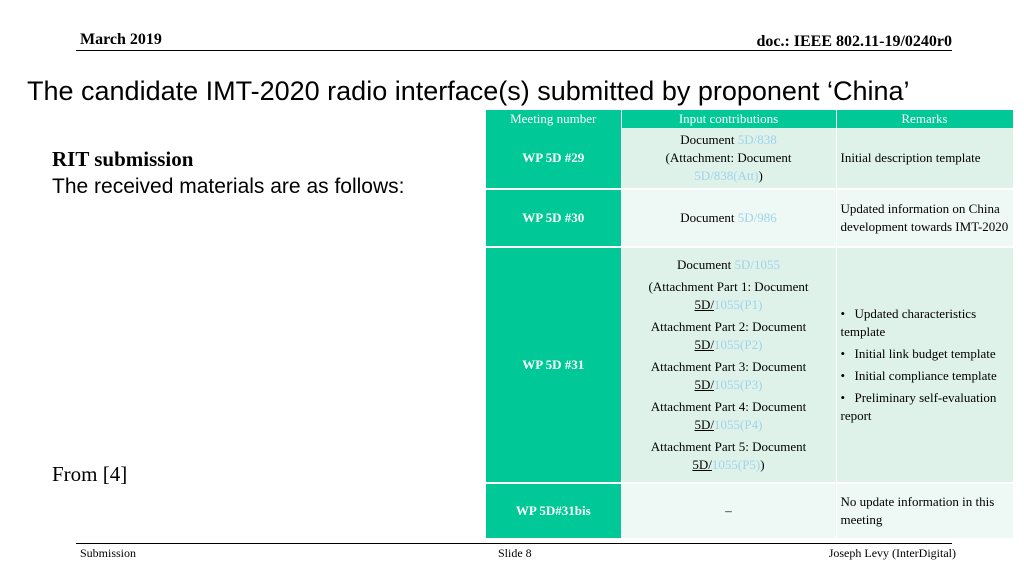  I want to click on attachment-part-ref: 5D/1055(P3), so click(728, 384).